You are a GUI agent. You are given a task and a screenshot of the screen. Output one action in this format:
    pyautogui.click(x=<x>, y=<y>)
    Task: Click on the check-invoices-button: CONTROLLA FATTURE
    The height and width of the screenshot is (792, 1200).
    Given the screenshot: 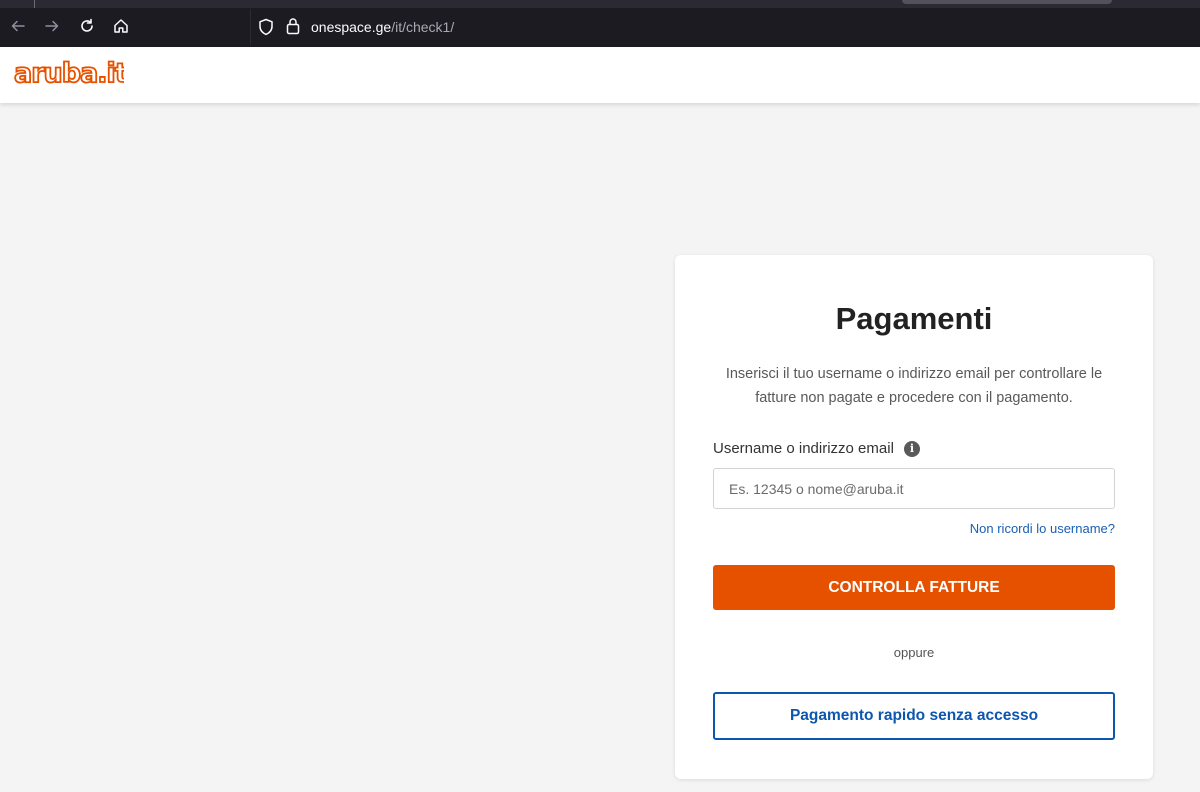 What is the action you would take?
    pyautogui.click(x=914, y=587)
    